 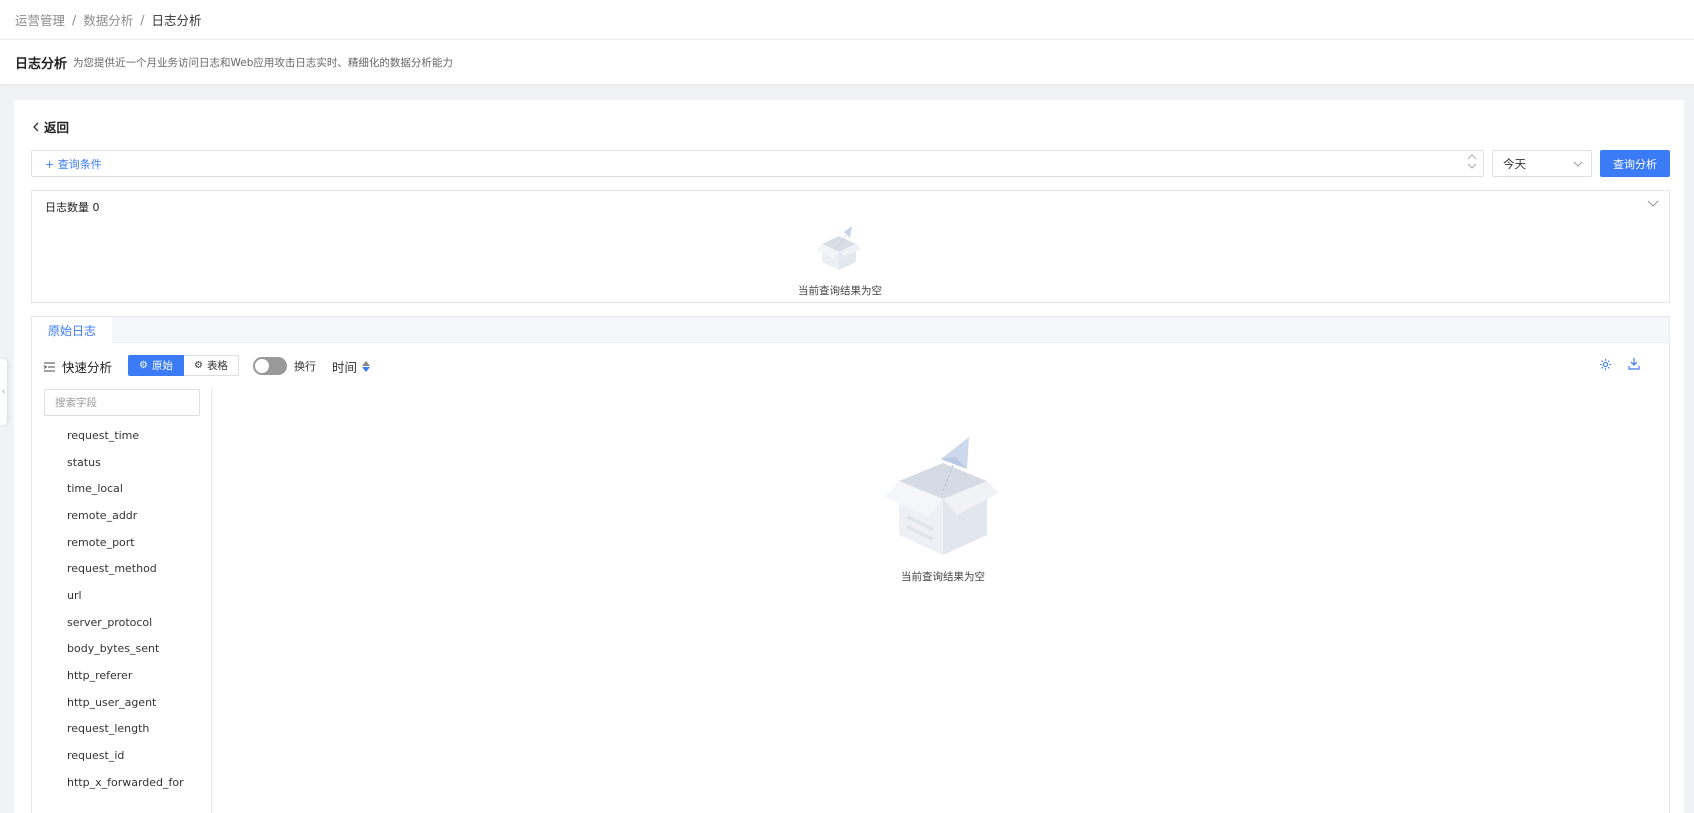 I want to click on view-raw-button: ⚙ 原始, so click(x=156, y=365).